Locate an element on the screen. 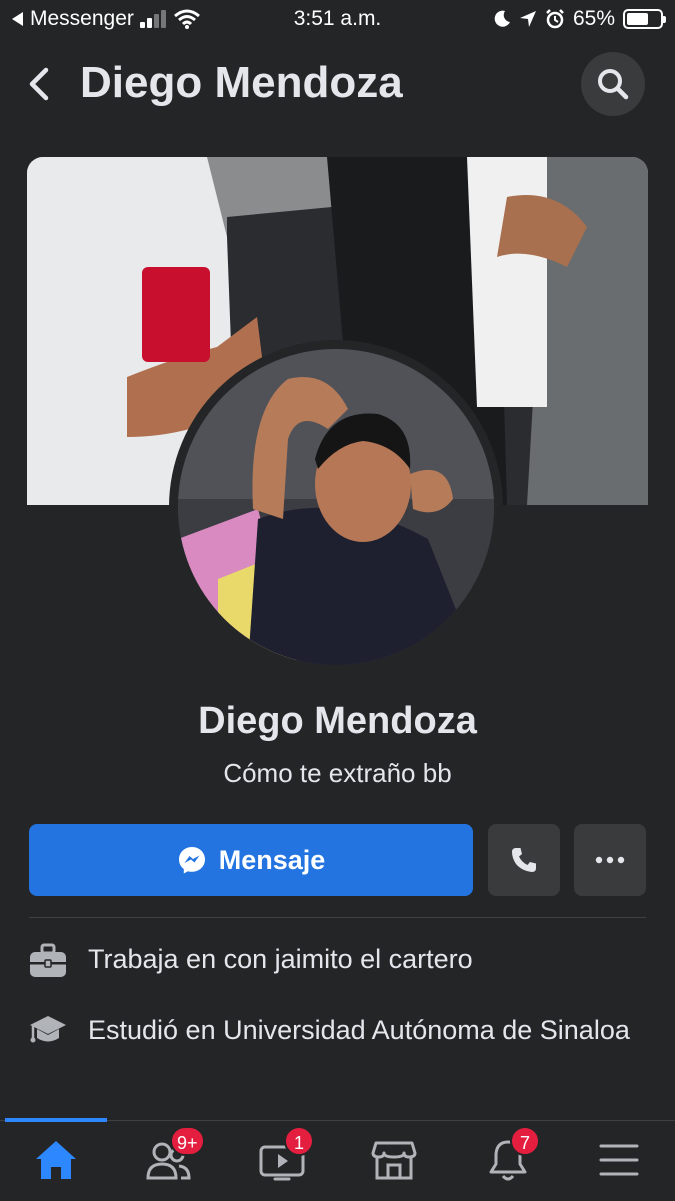 The width and height of the screenshot is (675, 1201). tab-watch: 1 is located at coordinates (282, 1158).